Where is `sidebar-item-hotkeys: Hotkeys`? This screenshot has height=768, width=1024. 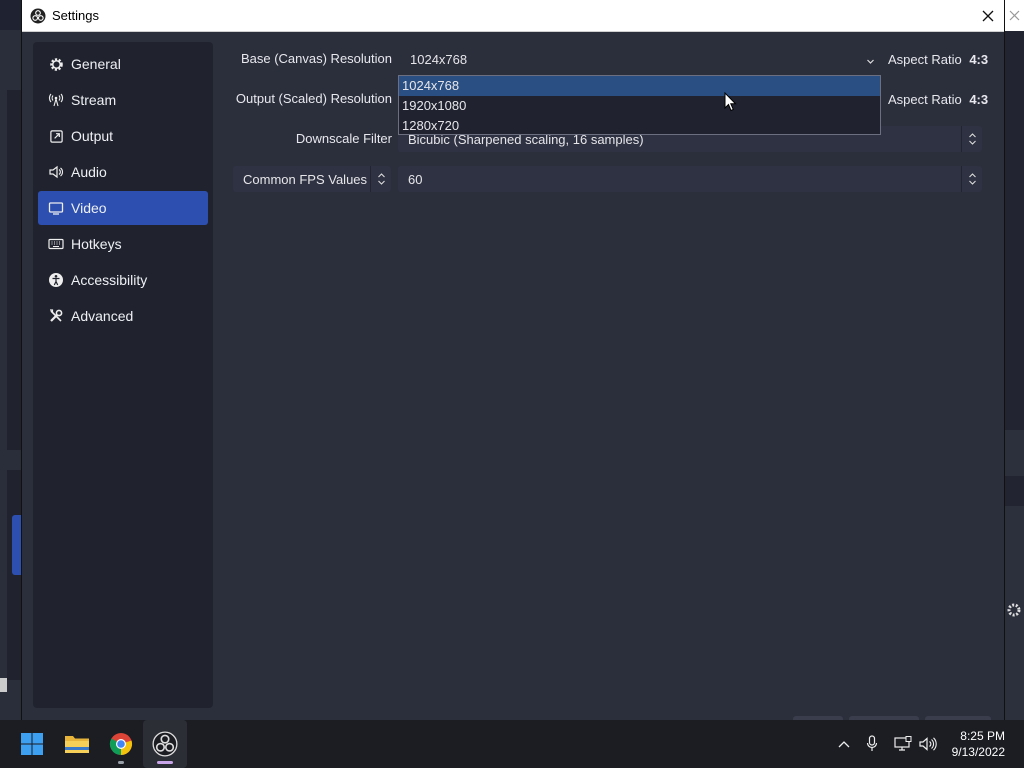
sidebar-item-hotkeys: Hotkeys is located at coordinates (123, 244).